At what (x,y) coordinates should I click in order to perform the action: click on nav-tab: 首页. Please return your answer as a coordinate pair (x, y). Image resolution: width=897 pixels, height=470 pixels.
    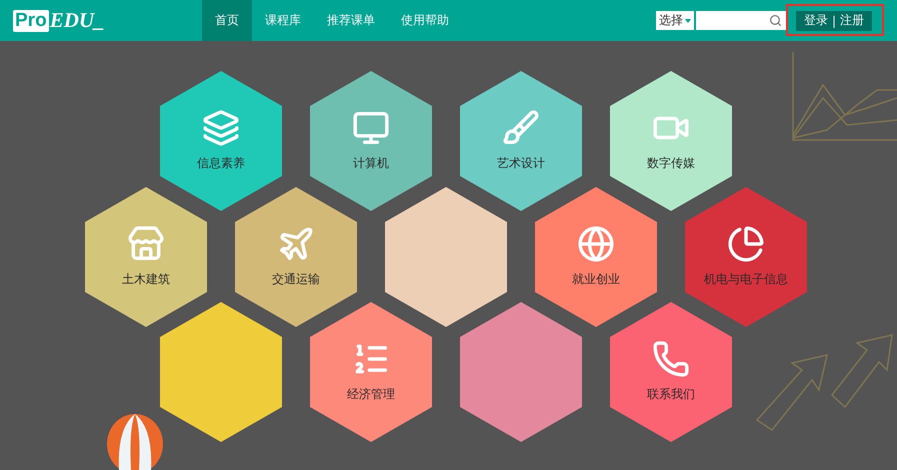
    Looking at the image, I should click on (227, 20).